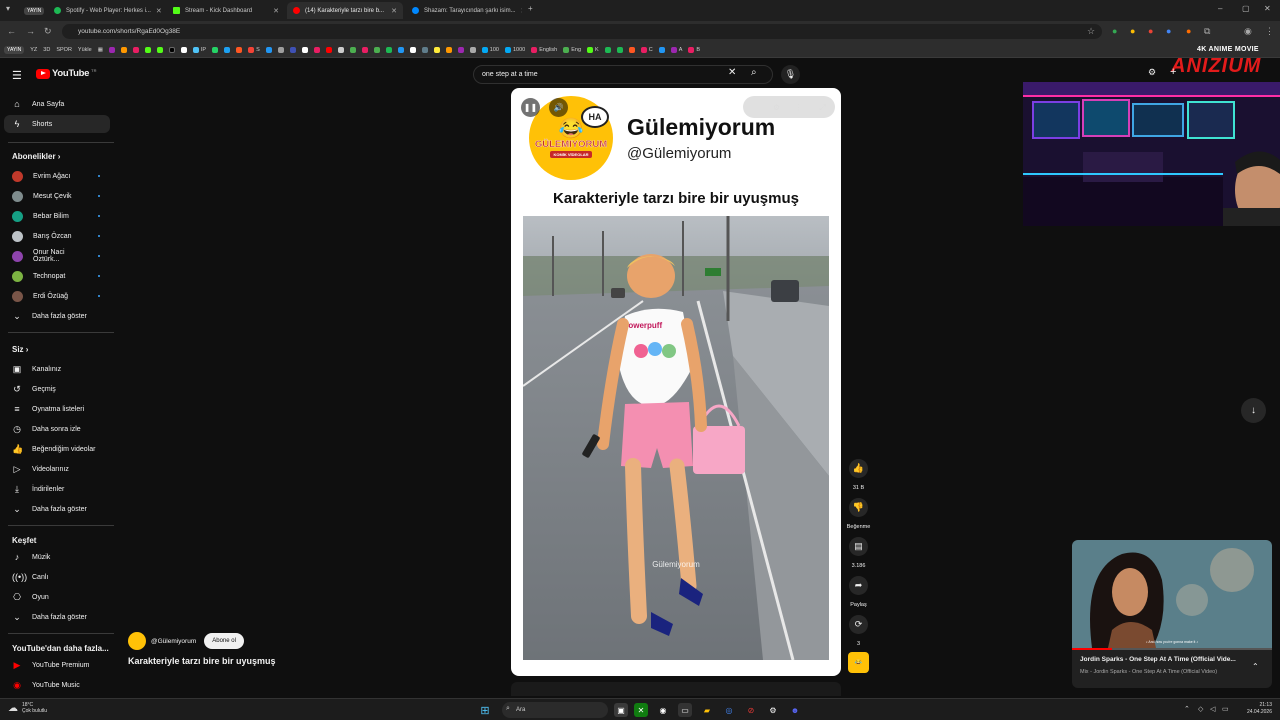 This screenshot has width=1280, height=720. What do you see at coordinates (57, 617) in the screenshot?
I see `explore-show-more: ⌄ Daha fazla göster` at bounding box center [57, 617].